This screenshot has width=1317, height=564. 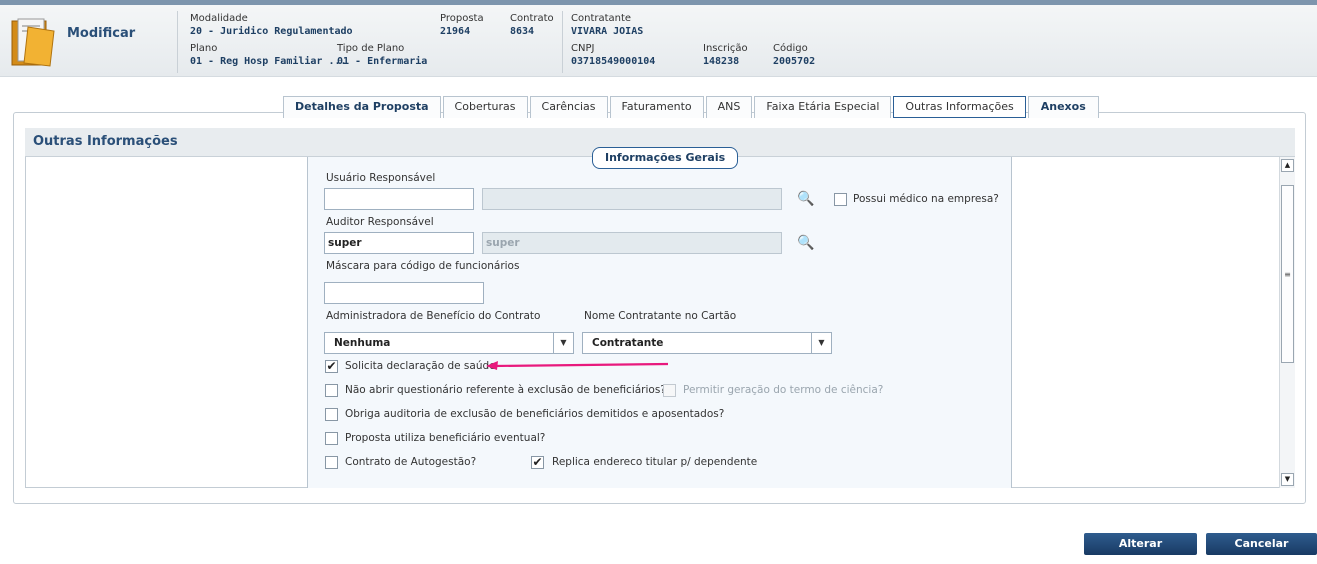 I want to click on possui-medico-checkbox, so click(x=840, y=199).